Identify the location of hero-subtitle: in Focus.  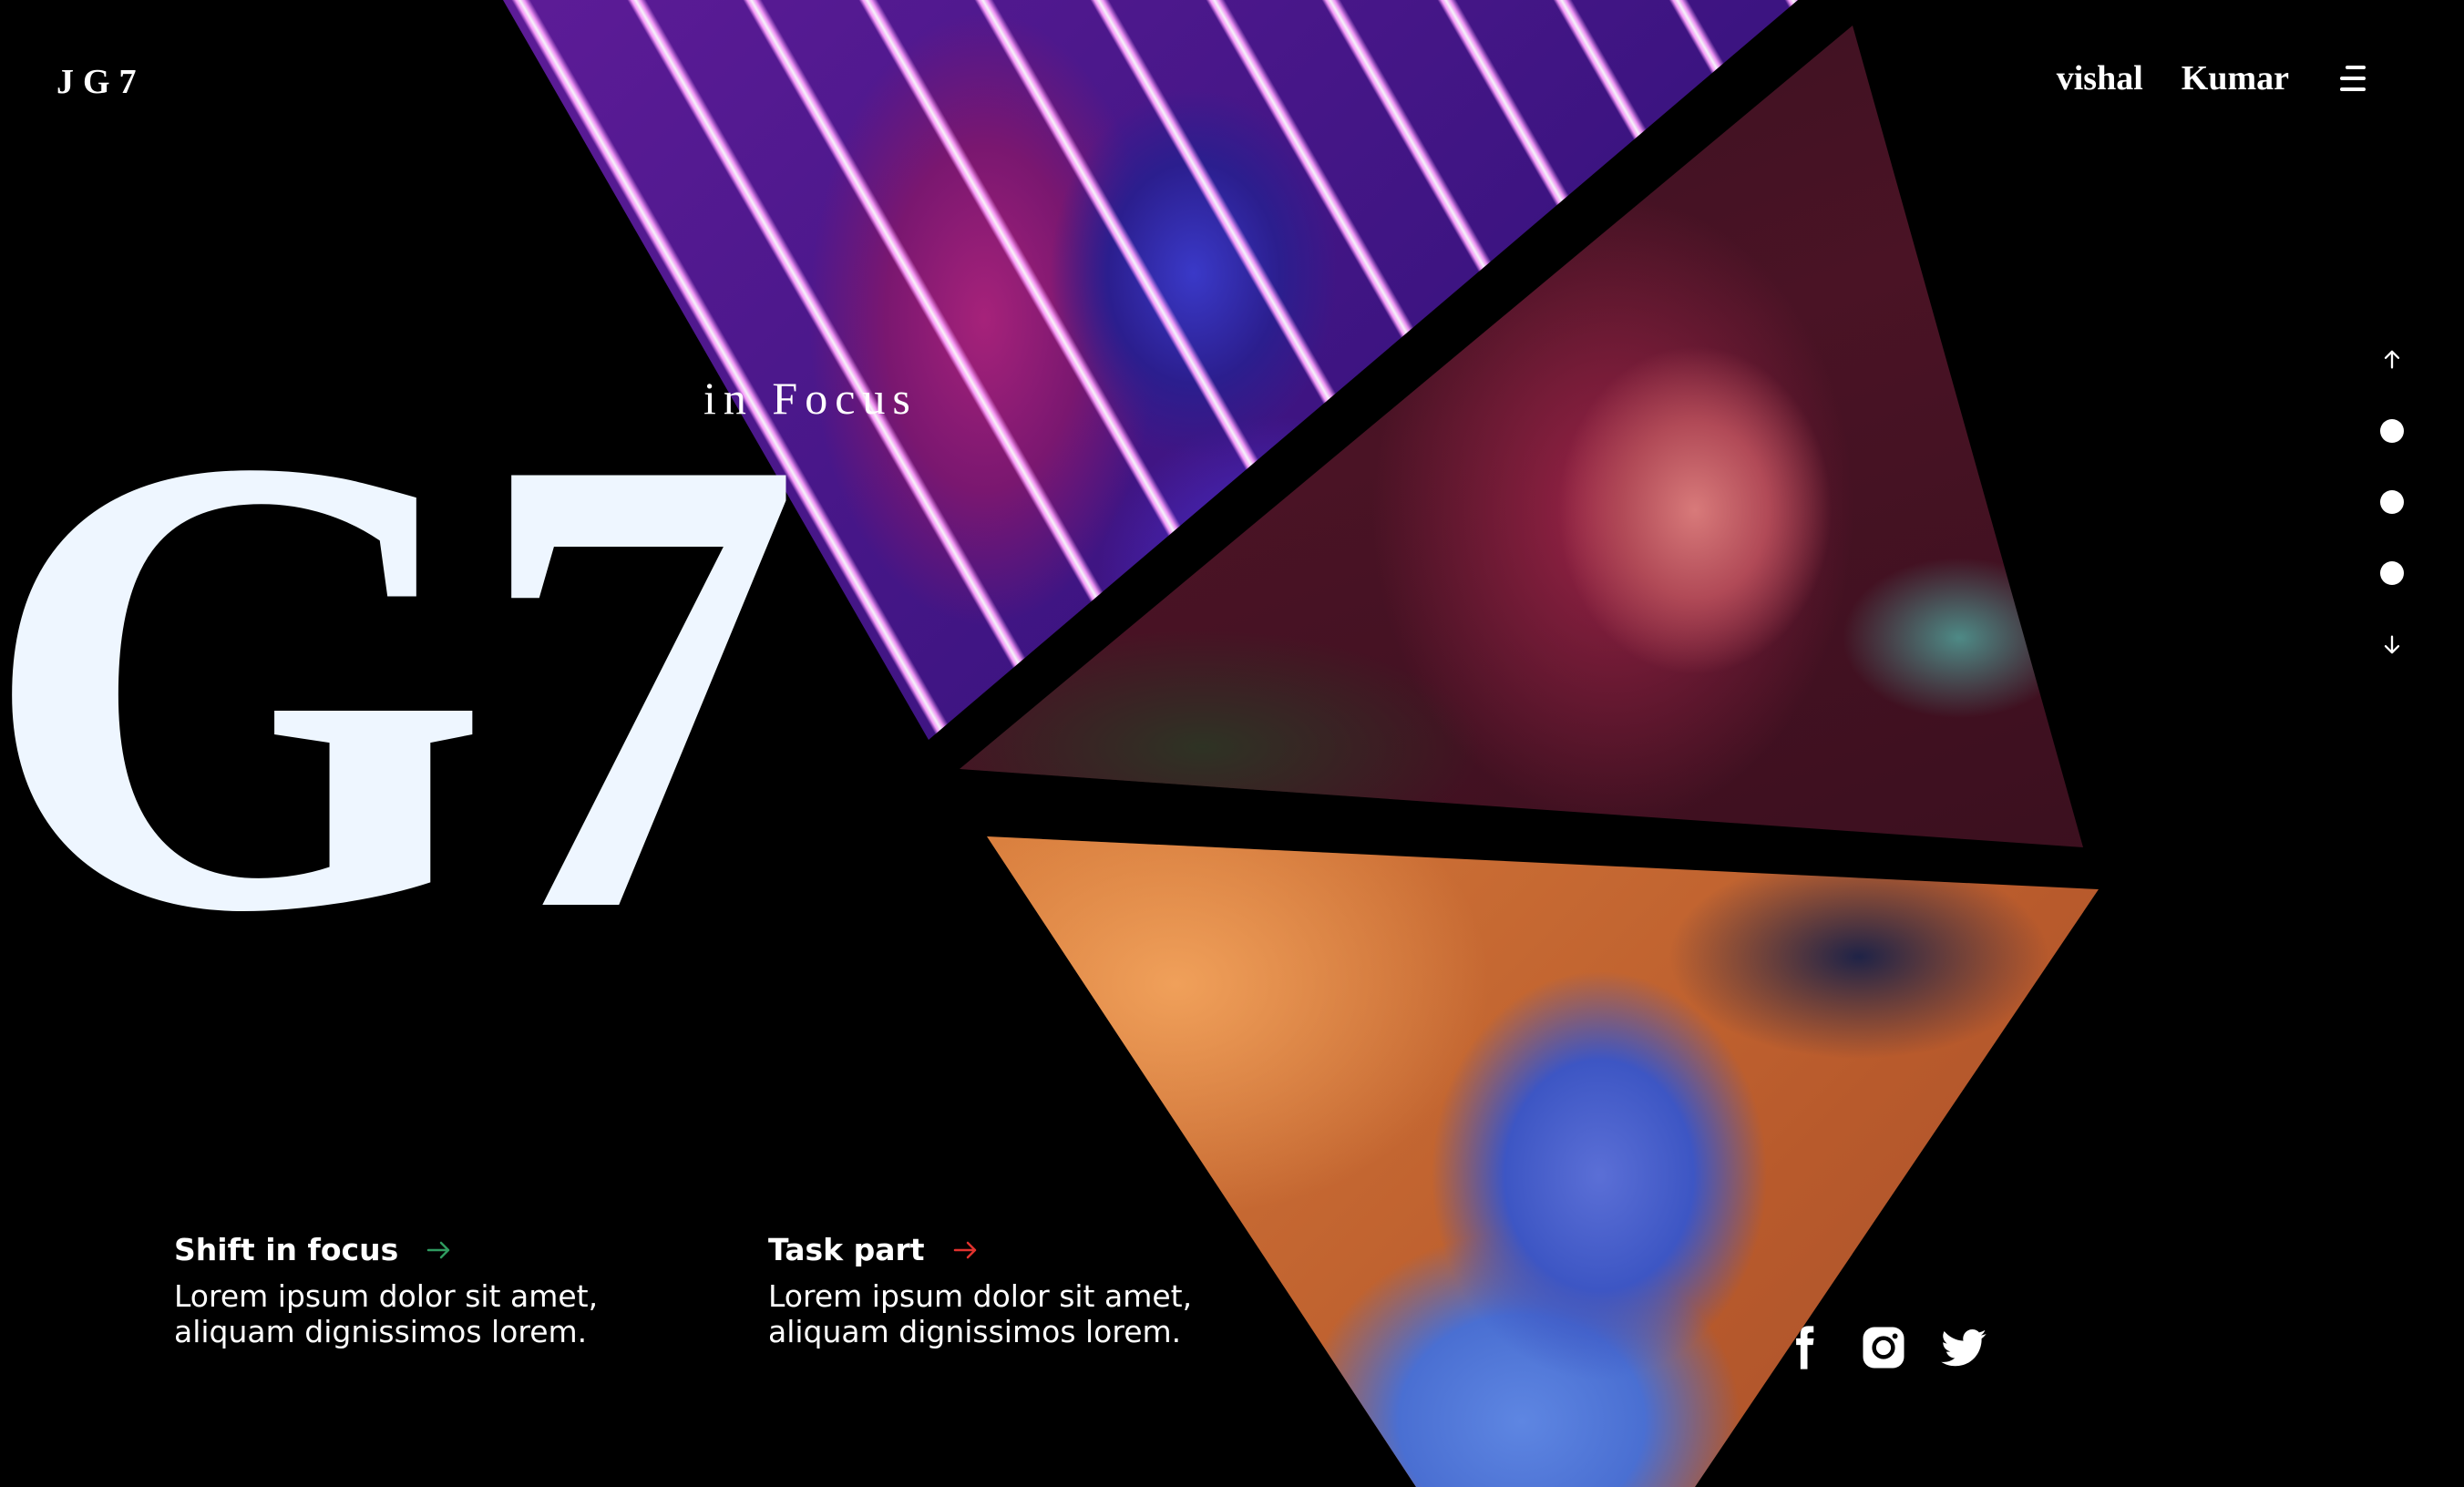
(810, 398).